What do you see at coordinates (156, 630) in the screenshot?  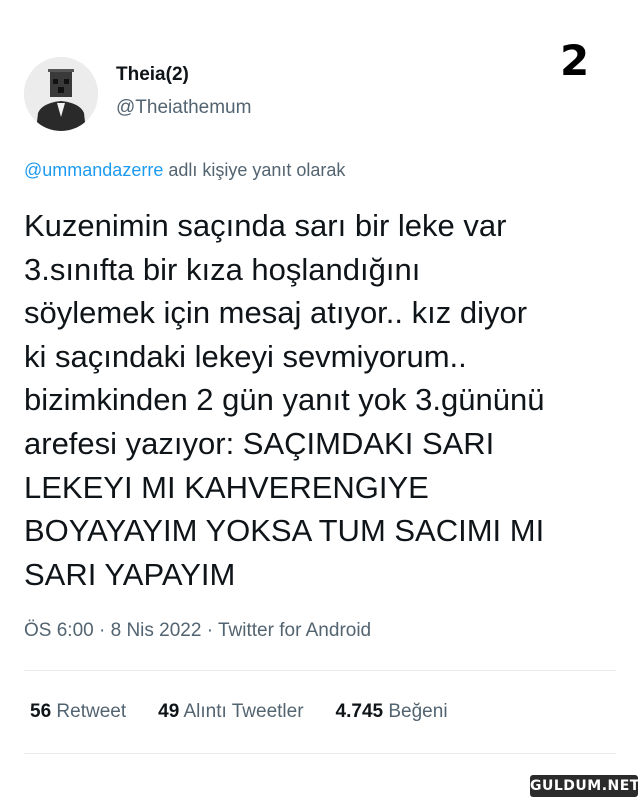 I see `tweet-date: 8 Nis 2022` at bounding box center [156, 630].